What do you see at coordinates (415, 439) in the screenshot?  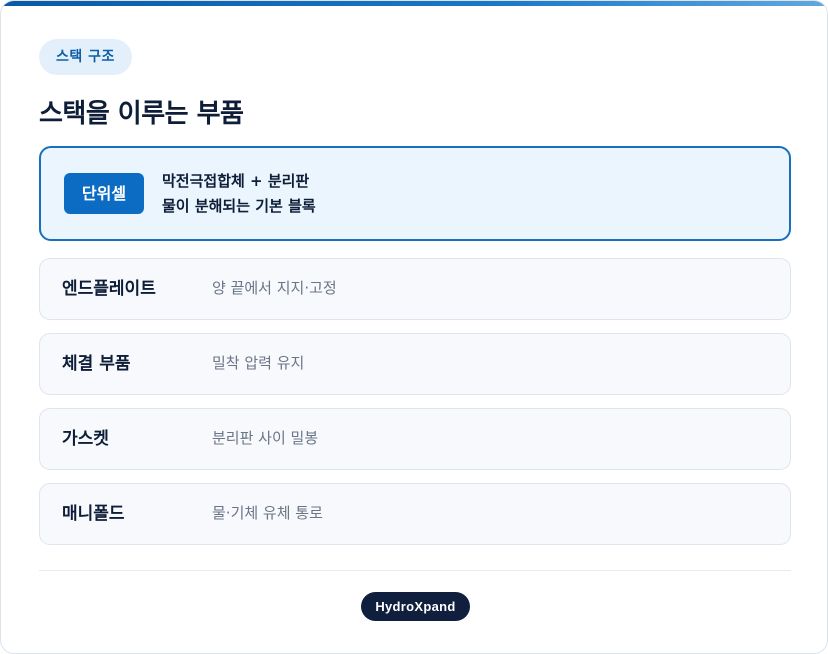 I see `component-row-gasket: 가스켓 분리판 사이 밀봉` at bounding box center [415, 439].